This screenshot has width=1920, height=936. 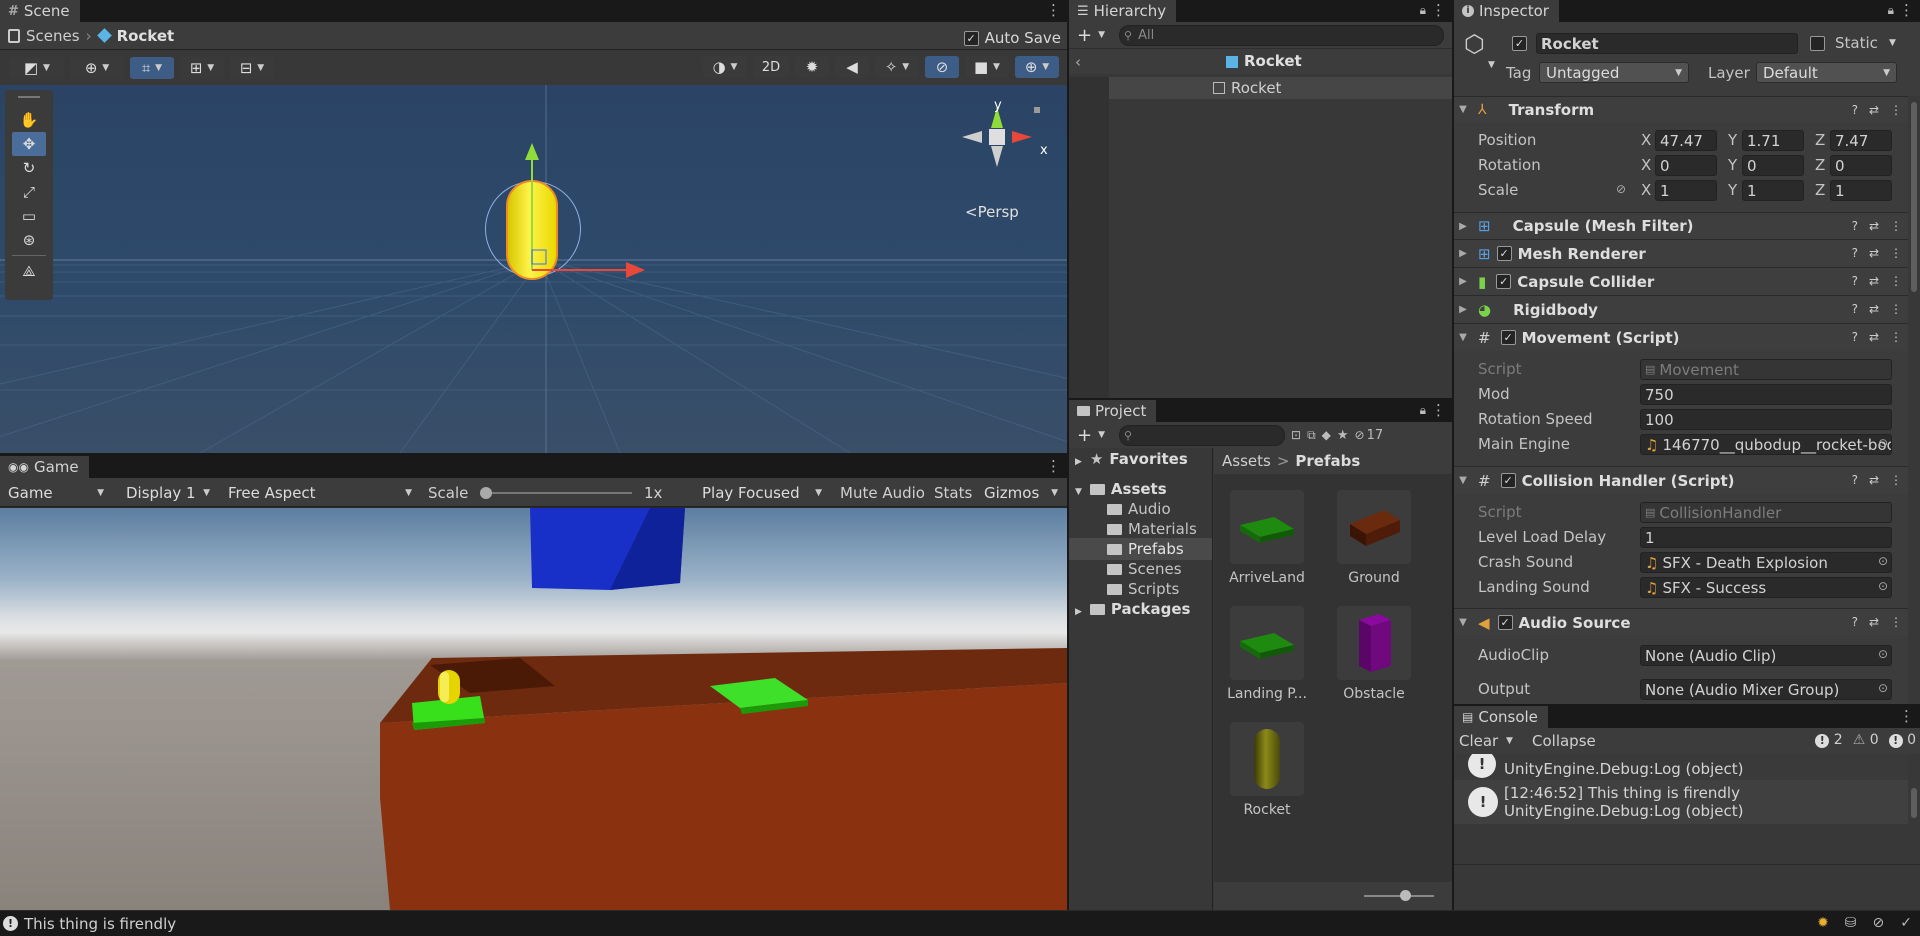 I want to click on rotation-speed-field: 100, so click(x=1766, y=419).